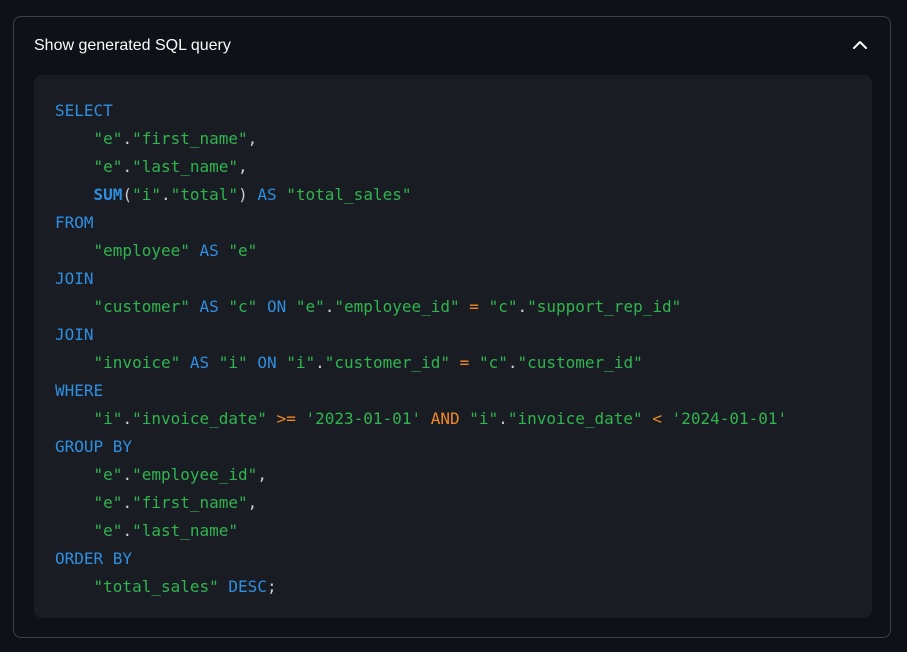 The width and height of the screenshot is (907, 652). I want to click on sql-keyword: FROM, so click(74, 222).